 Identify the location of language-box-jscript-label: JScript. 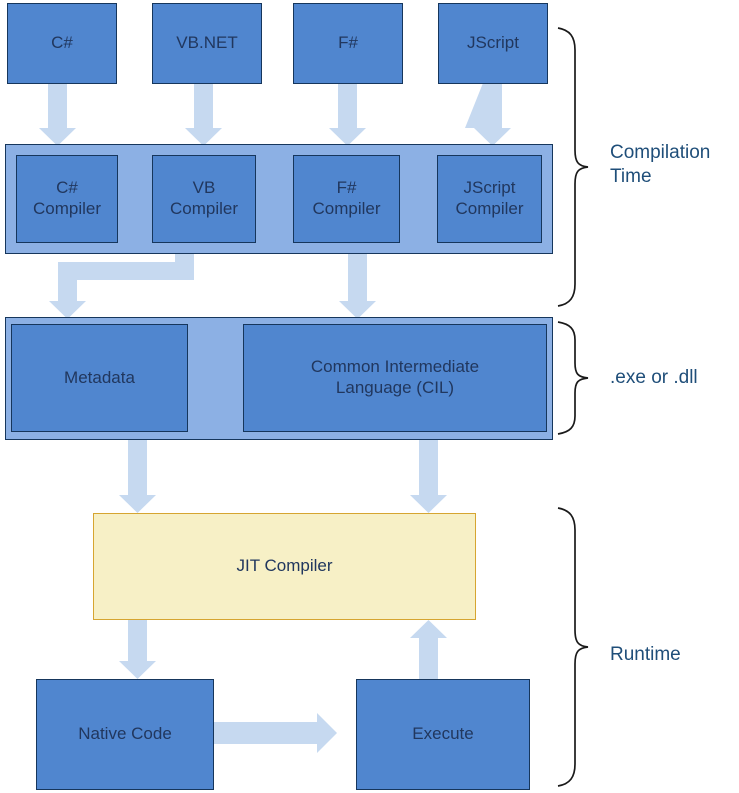
(493, 43).